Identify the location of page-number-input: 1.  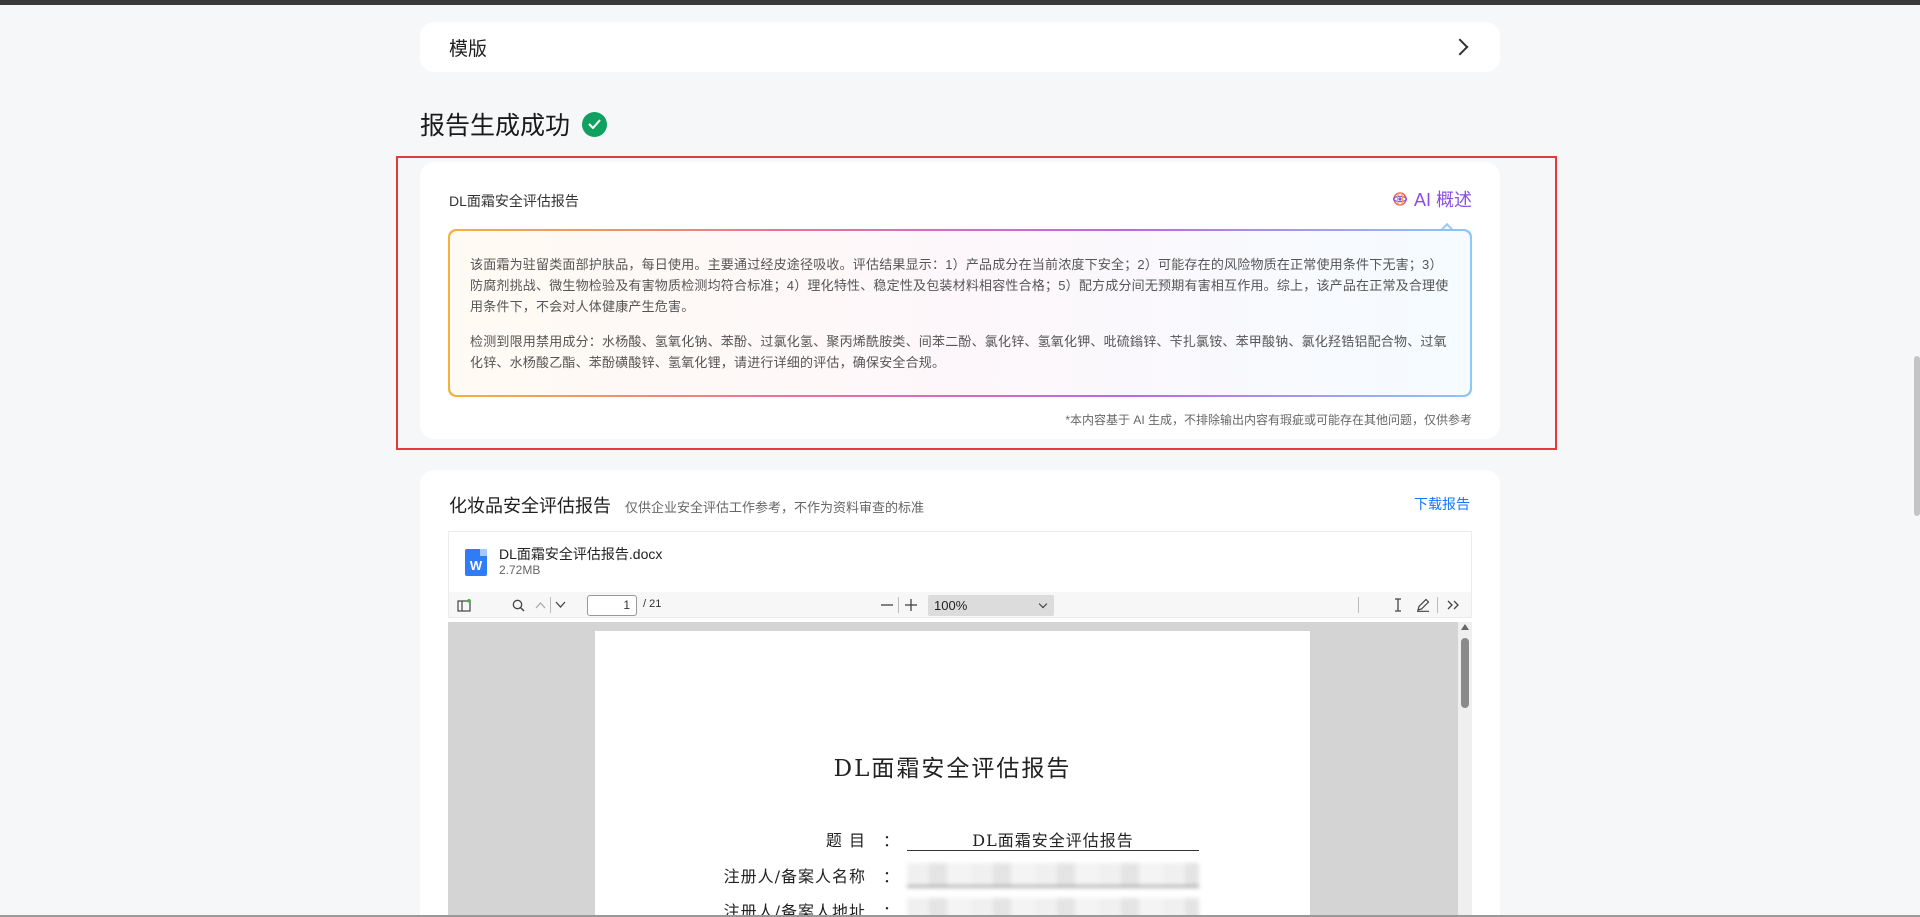
(612, 605).